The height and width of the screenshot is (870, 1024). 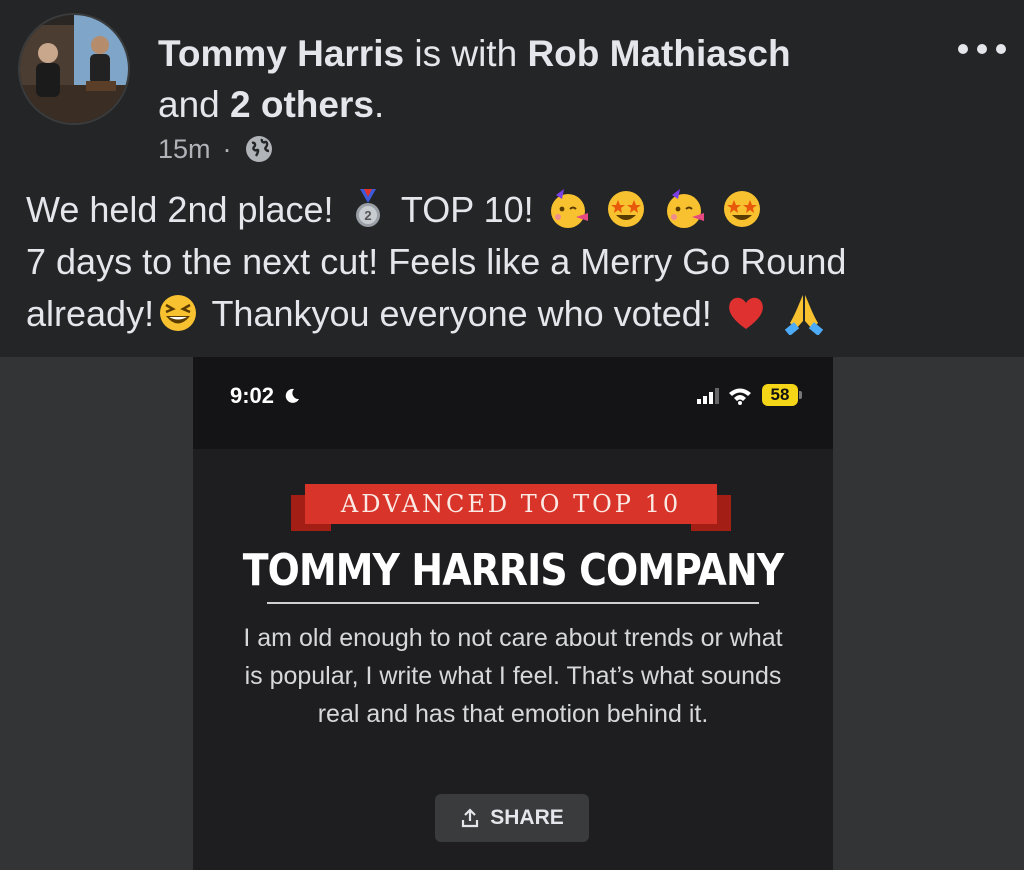 I want to click on more-options-icon, so click(x=982, y=49).